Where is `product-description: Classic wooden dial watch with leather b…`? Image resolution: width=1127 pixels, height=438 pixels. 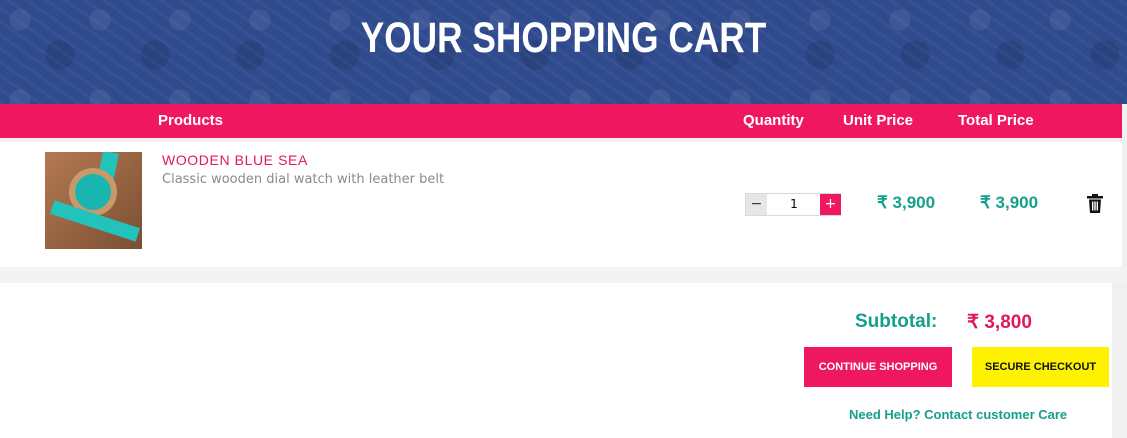 product-description: Classic wooden dial watch with leather b… is located at coordinates (303, 179).